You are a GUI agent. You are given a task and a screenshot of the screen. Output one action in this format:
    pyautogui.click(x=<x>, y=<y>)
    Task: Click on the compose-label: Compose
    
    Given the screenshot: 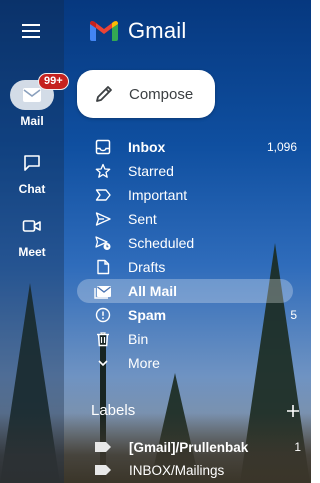 What is the action you would take?
    pyautogui.click(x=161, y=94)
    